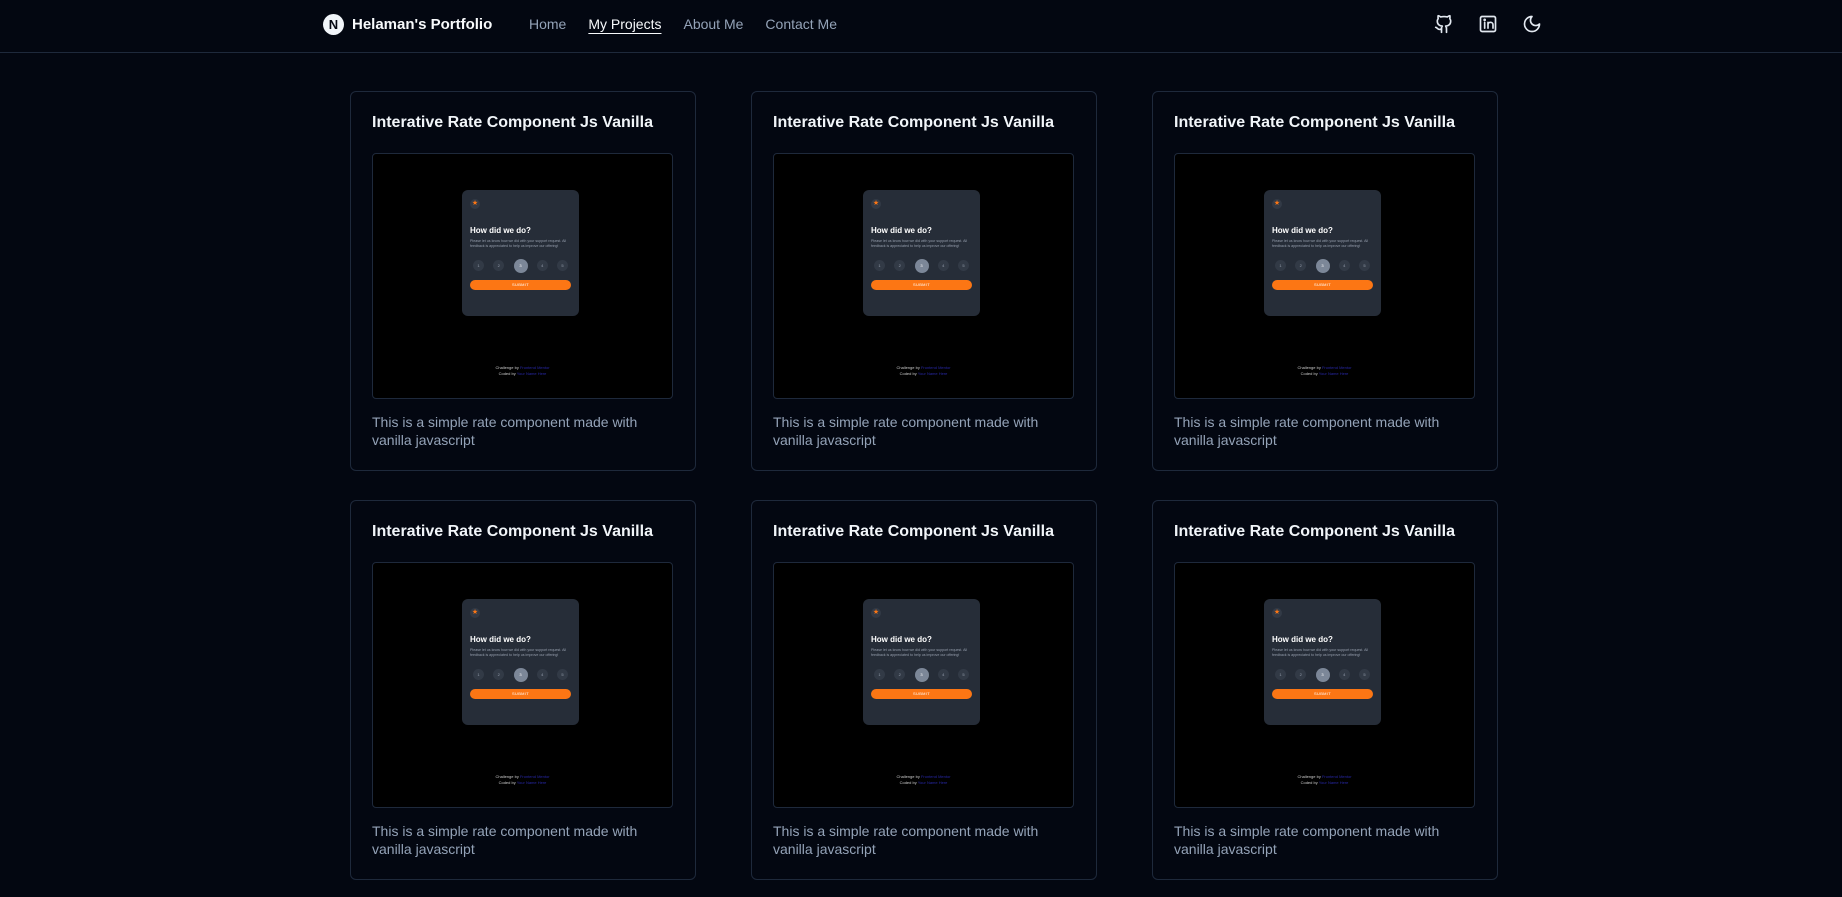 This screenshot has height=897, width=1842. What do you see at coordinates (713, 24) in the screenshot?
I see `nav-link-about-me: About Me` at bounding box center [713, 24].